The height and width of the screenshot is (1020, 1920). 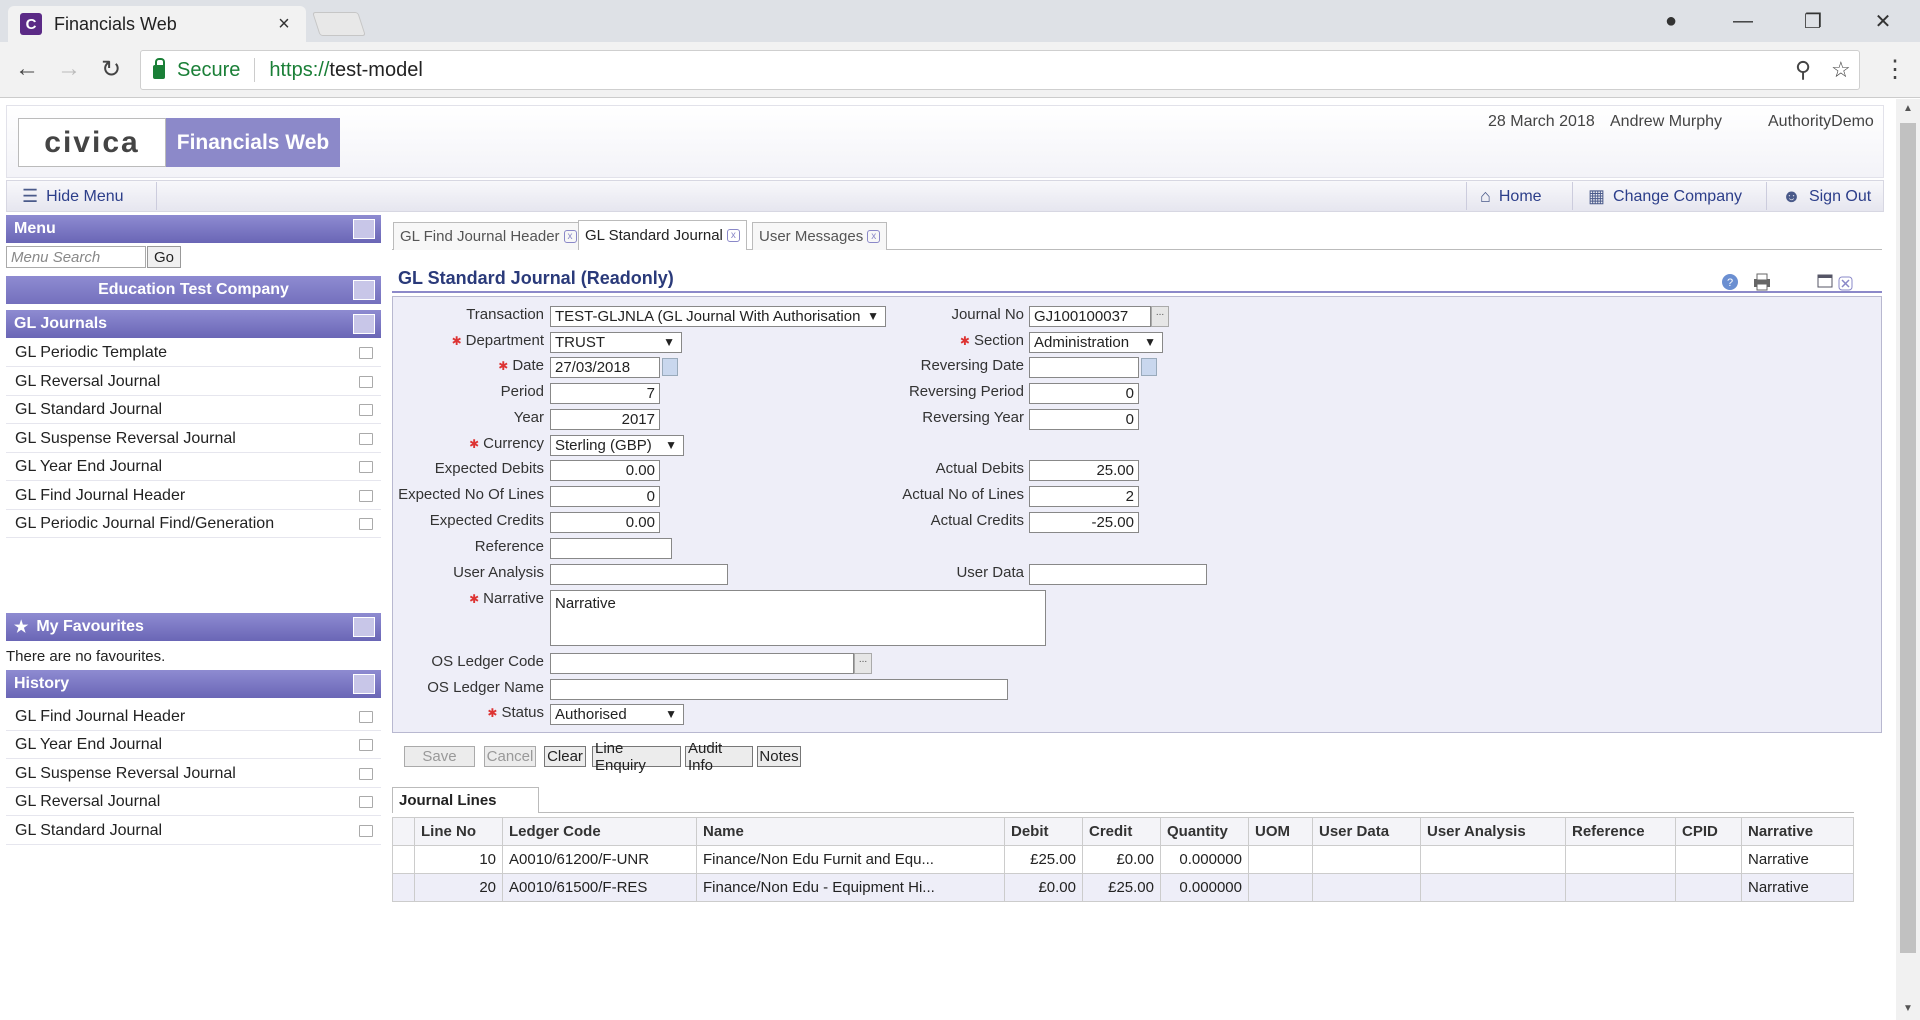 What do you see at coordinates (1883, 21) in the screenshot?
I see `close-window-icon: ✕` at bounding box center [1883, 21].